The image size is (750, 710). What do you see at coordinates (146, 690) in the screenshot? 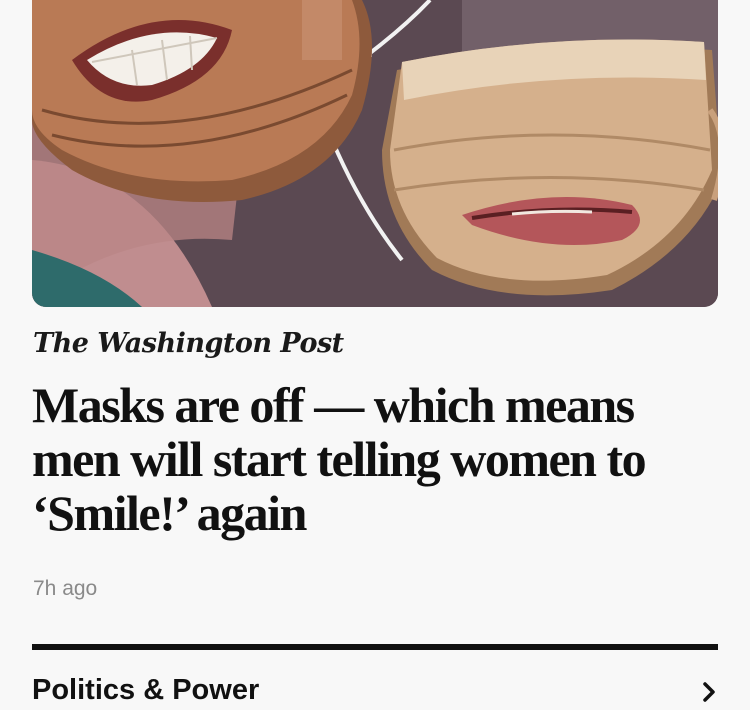
I see `section-label: Politics & Power` at bounding box center [146, 690].